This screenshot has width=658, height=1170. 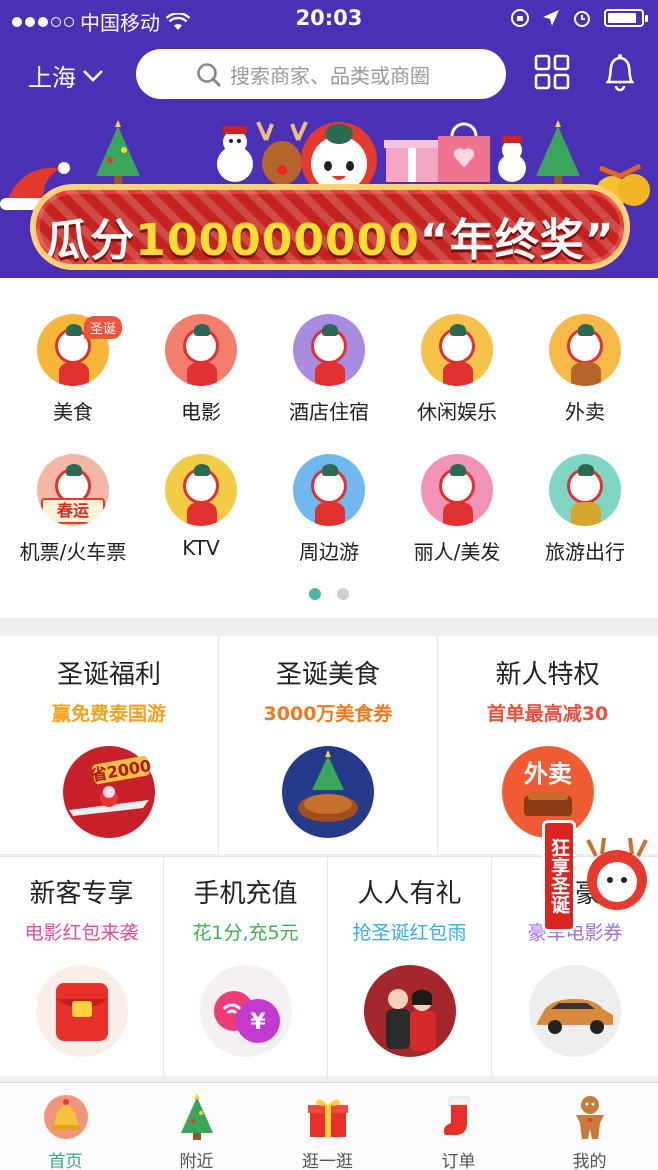 I want to click on location-icon, so click(x=551, y=18).